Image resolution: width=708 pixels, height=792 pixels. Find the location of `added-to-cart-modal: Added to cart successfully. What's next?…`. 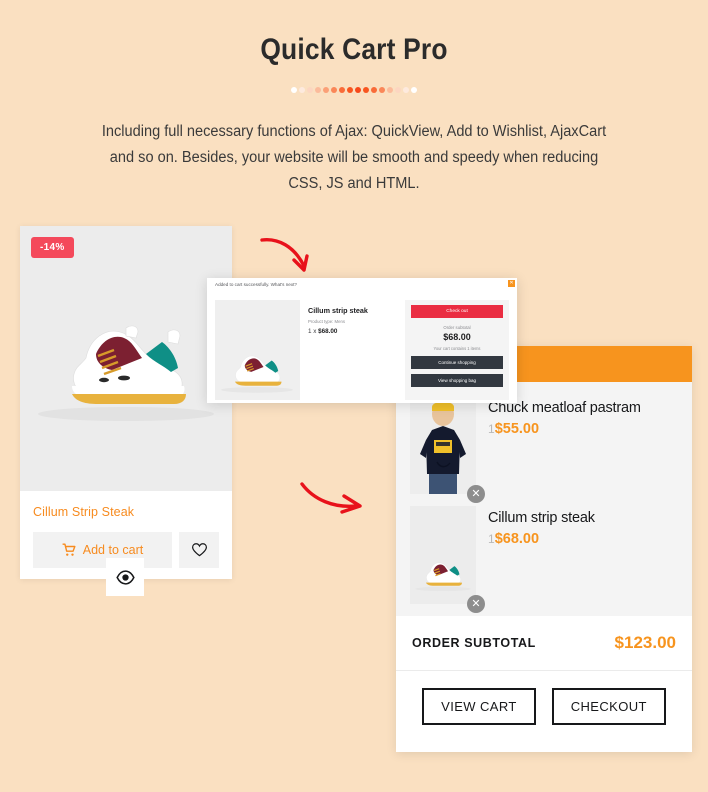

added-to-cart-modal: Added to cart successfully. What's next?… is located at coordinates (362, 340).